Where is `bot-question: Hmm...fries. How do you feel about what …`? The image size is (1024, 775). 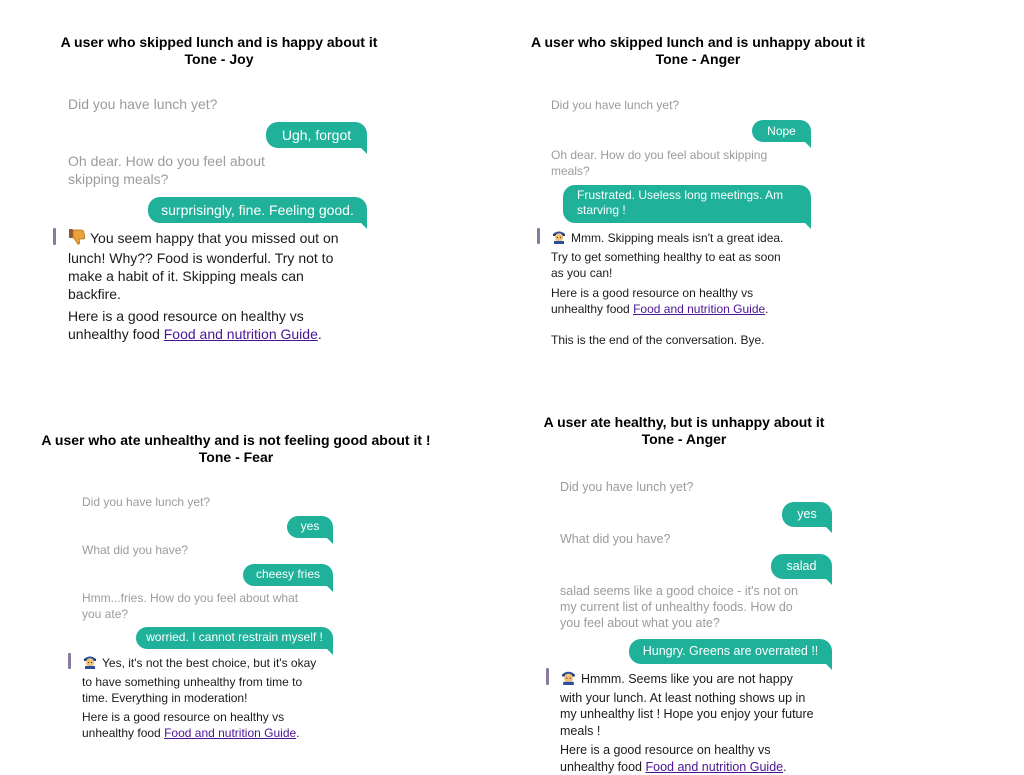 bot-question: Hmm...fries. How do you feel about what … is located at coordinates (190, 606).